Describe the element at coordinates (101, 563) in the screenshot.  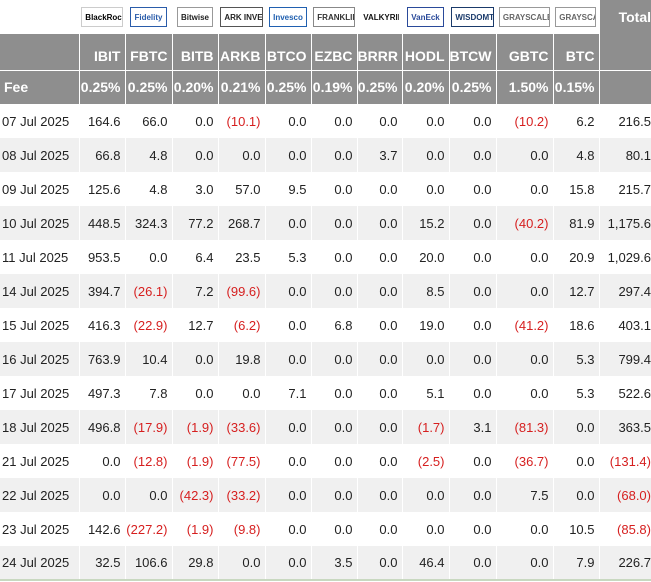
I see `flow-value: 32.5` at that location.